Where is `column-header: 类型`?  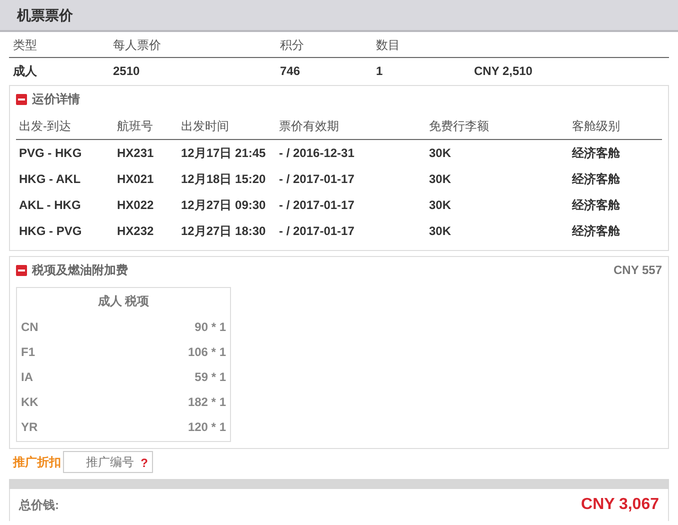
column-header: 类型 is located at coordinates (25, 45).